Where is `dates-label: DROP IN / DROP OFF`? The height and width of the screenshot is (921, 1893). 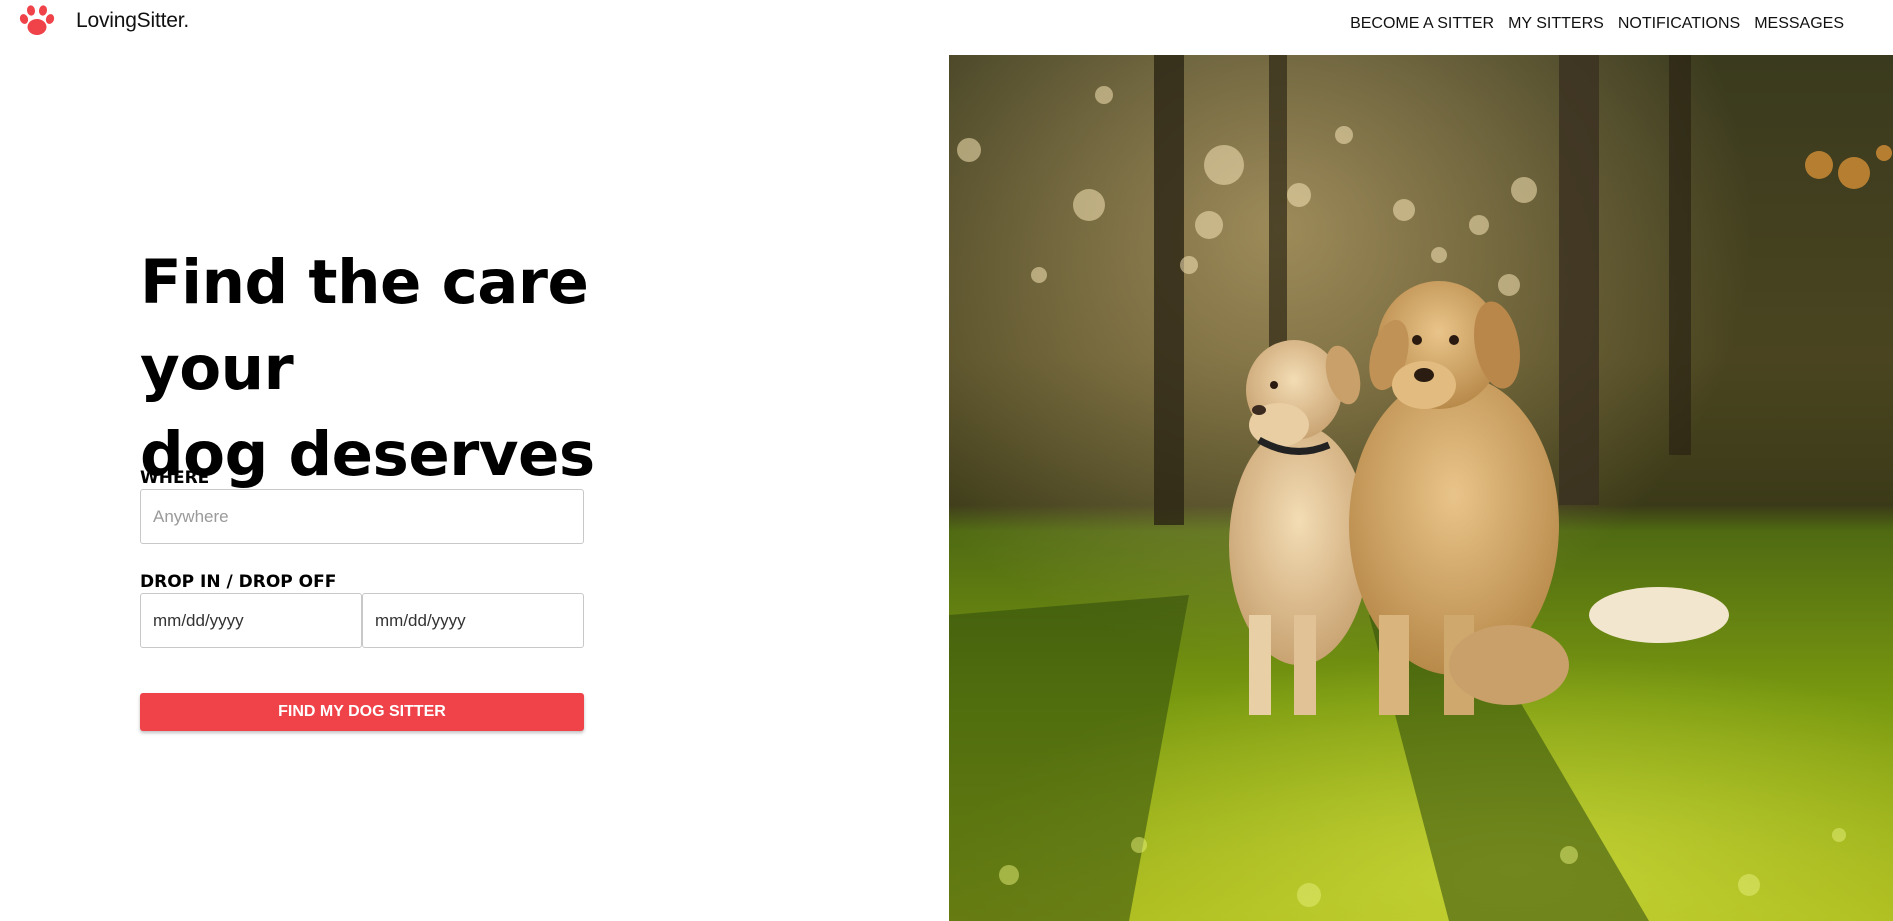 dates-label: DROP IN / DROP OFF is located at coordinates (238, 582).